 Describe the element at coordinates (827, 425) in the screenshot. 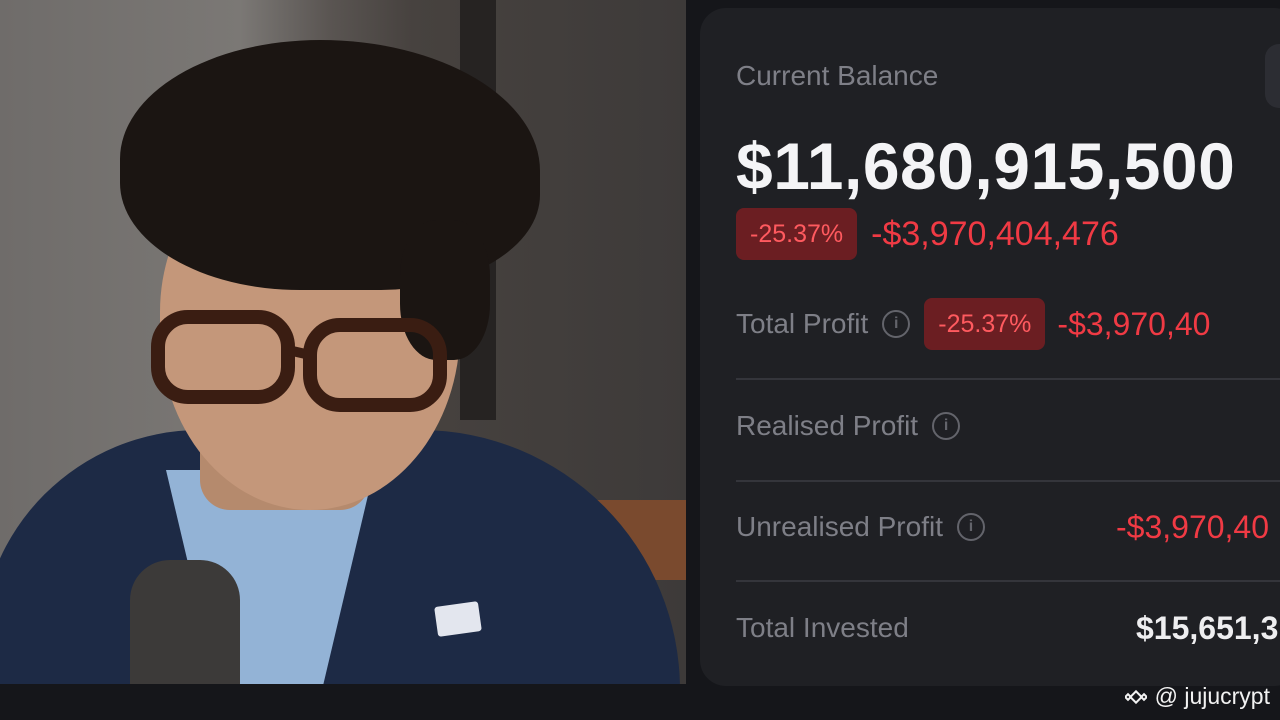

I see `realised-profit-label: Realised Profit` at that location.